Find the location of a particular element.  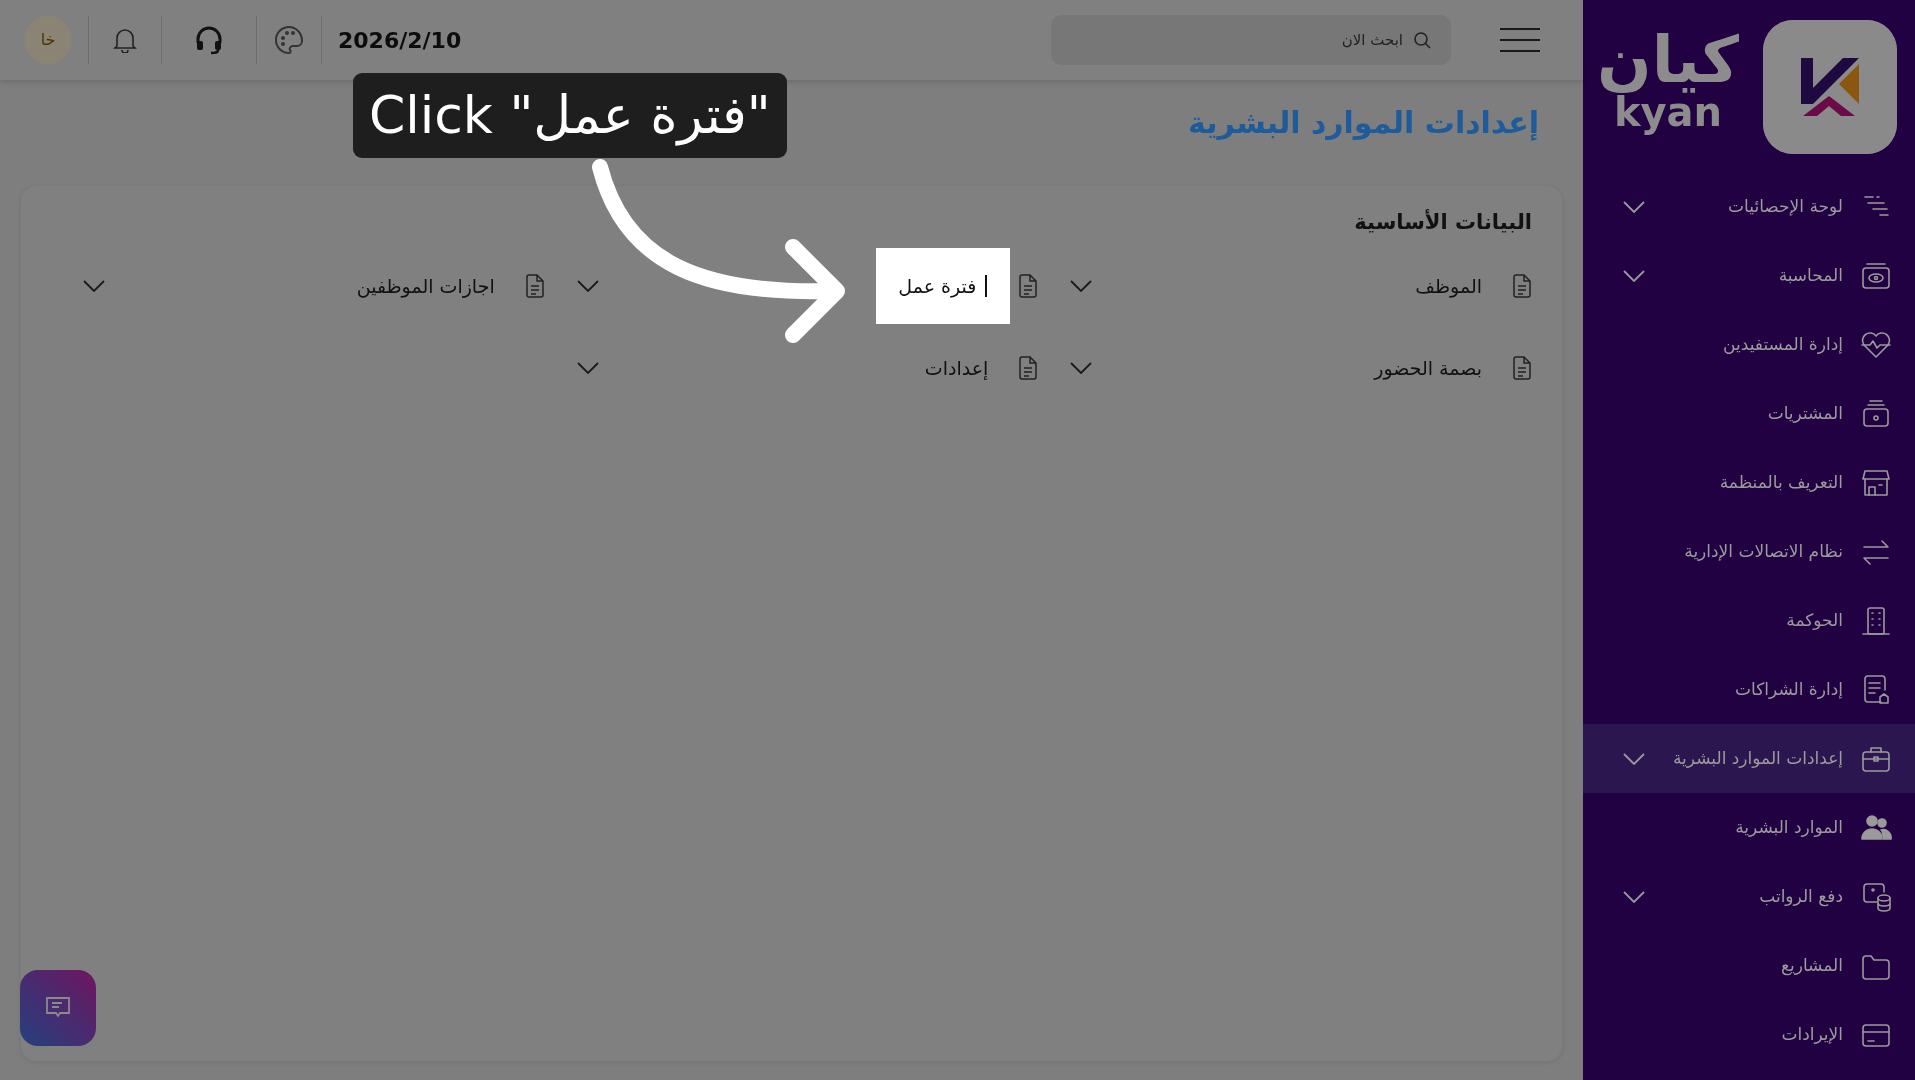

sidebar-item: المشاريع is located at coordinates (1749, 965).